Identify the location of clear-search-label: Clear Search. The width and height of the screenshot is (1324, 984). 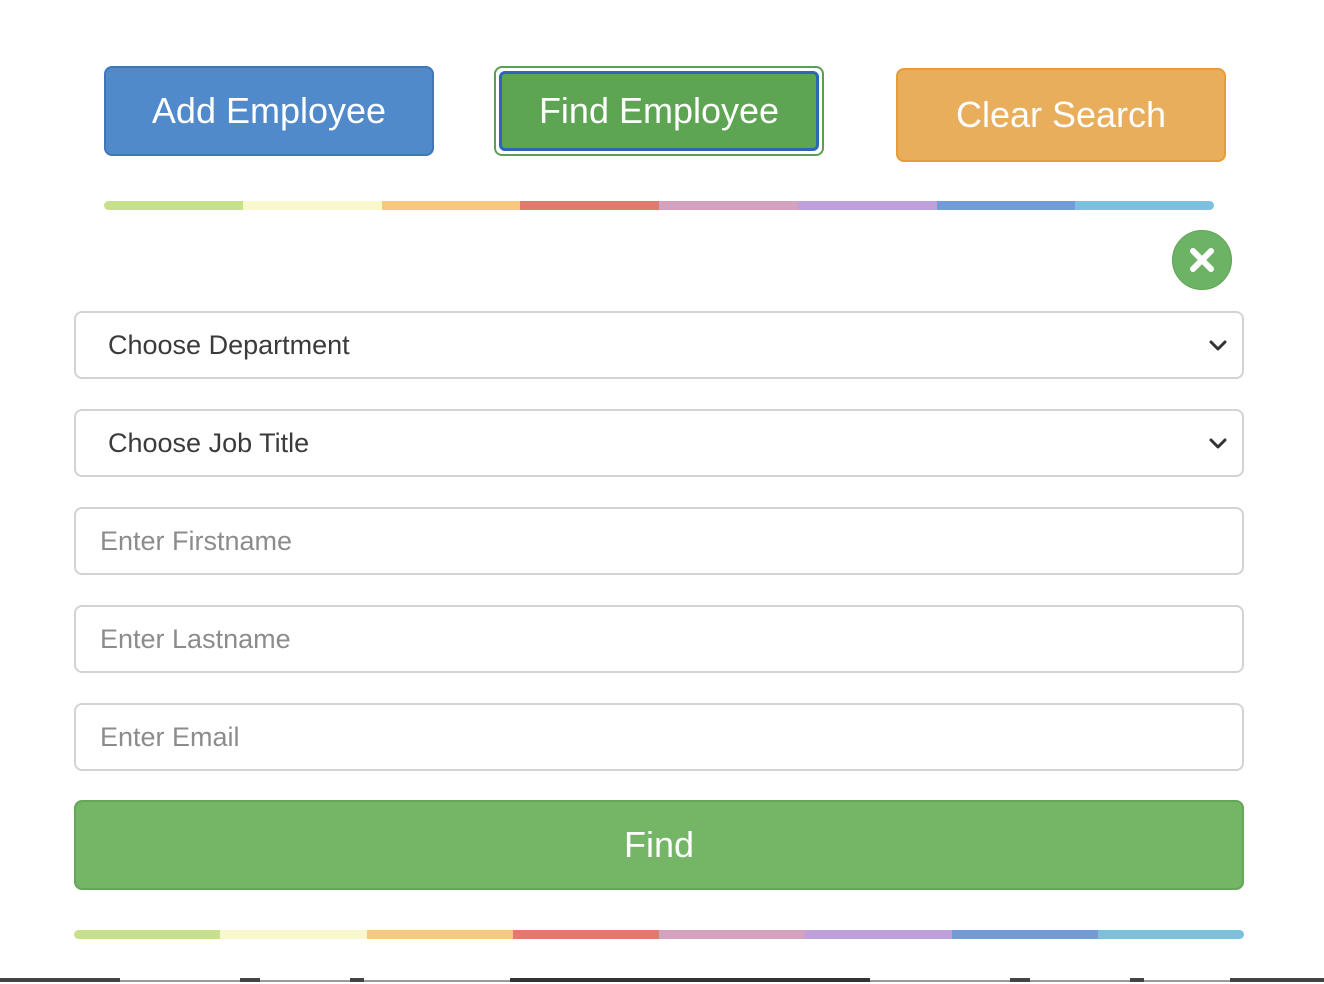
(1061, 114).